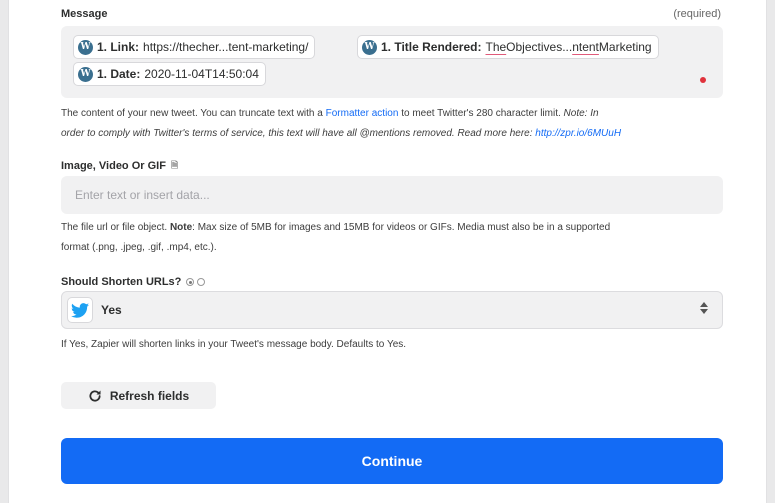 Image resolution: width=775 pixels, height=503 pixels. I want to click on shorten-label: Should Shorten URLs?, so click(133, 282).